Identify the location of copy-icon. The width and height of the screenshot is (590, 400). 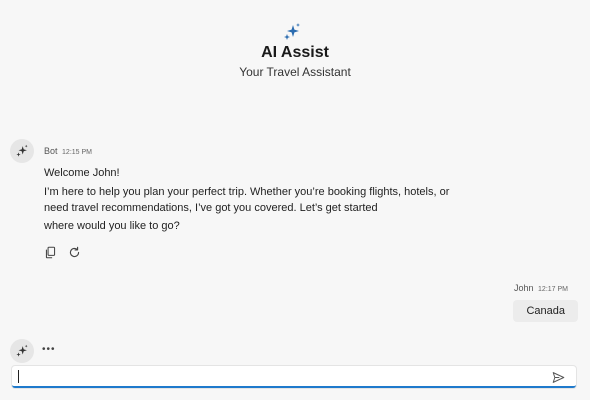
(50, 252).